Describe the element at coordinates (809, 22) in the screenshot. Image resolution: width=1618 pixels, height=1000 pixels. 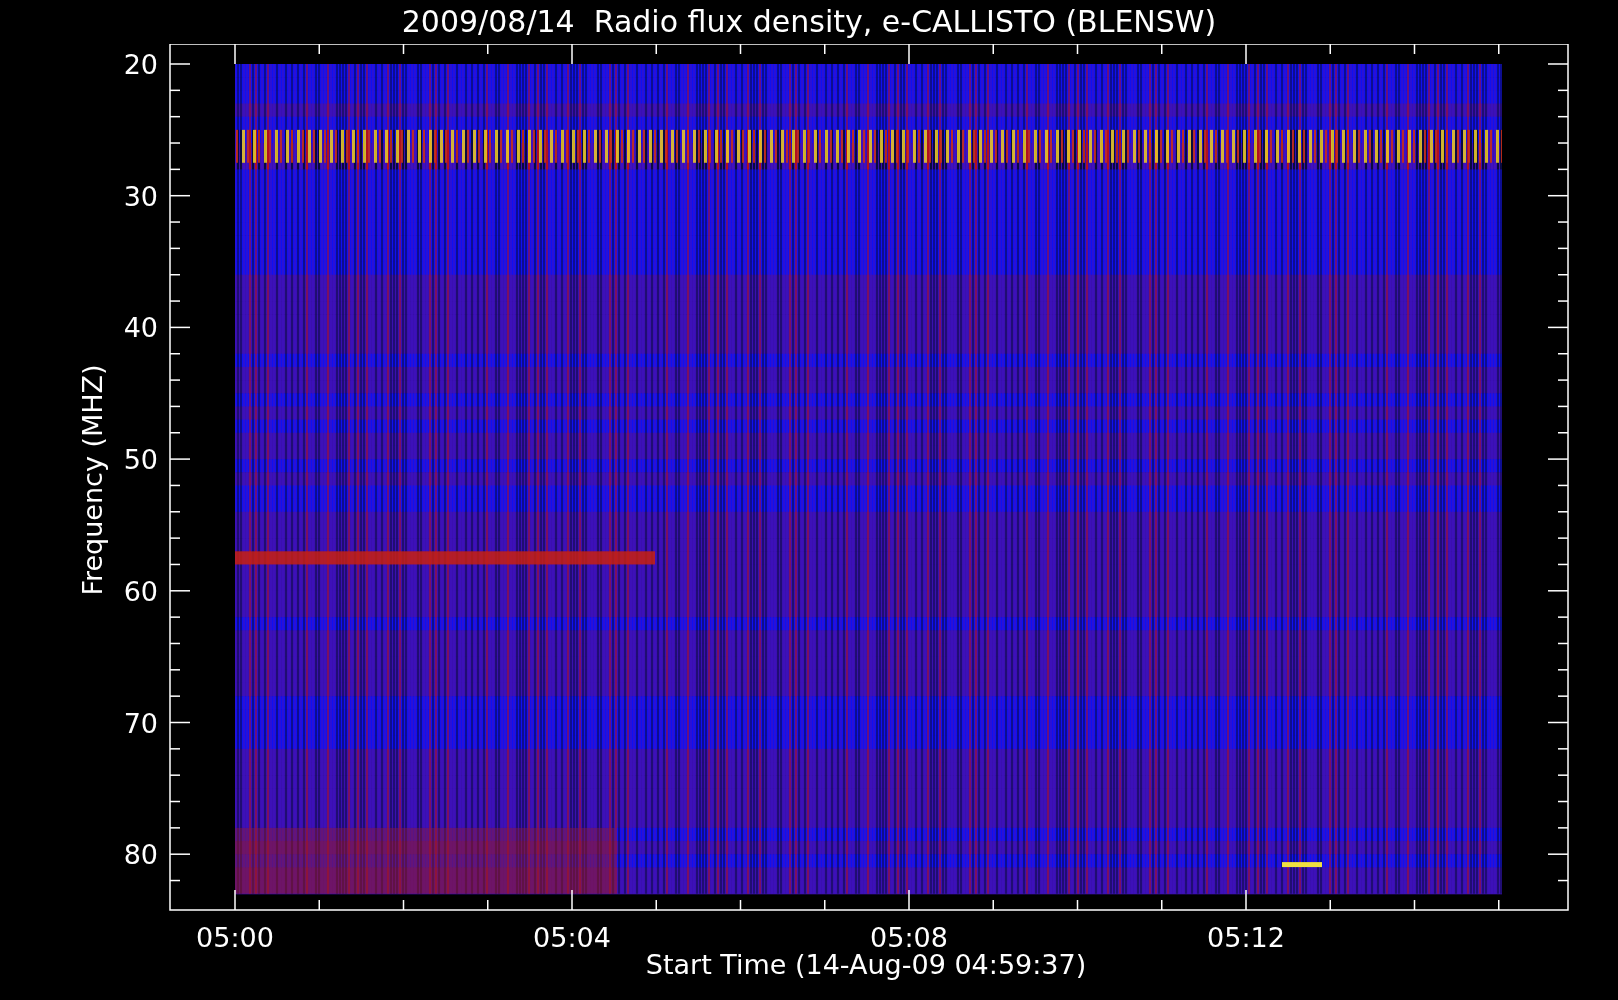
I see `chart-title: 2009/08/14 Radio flux density, e-CALLISTO (BLENSW)` at that location.